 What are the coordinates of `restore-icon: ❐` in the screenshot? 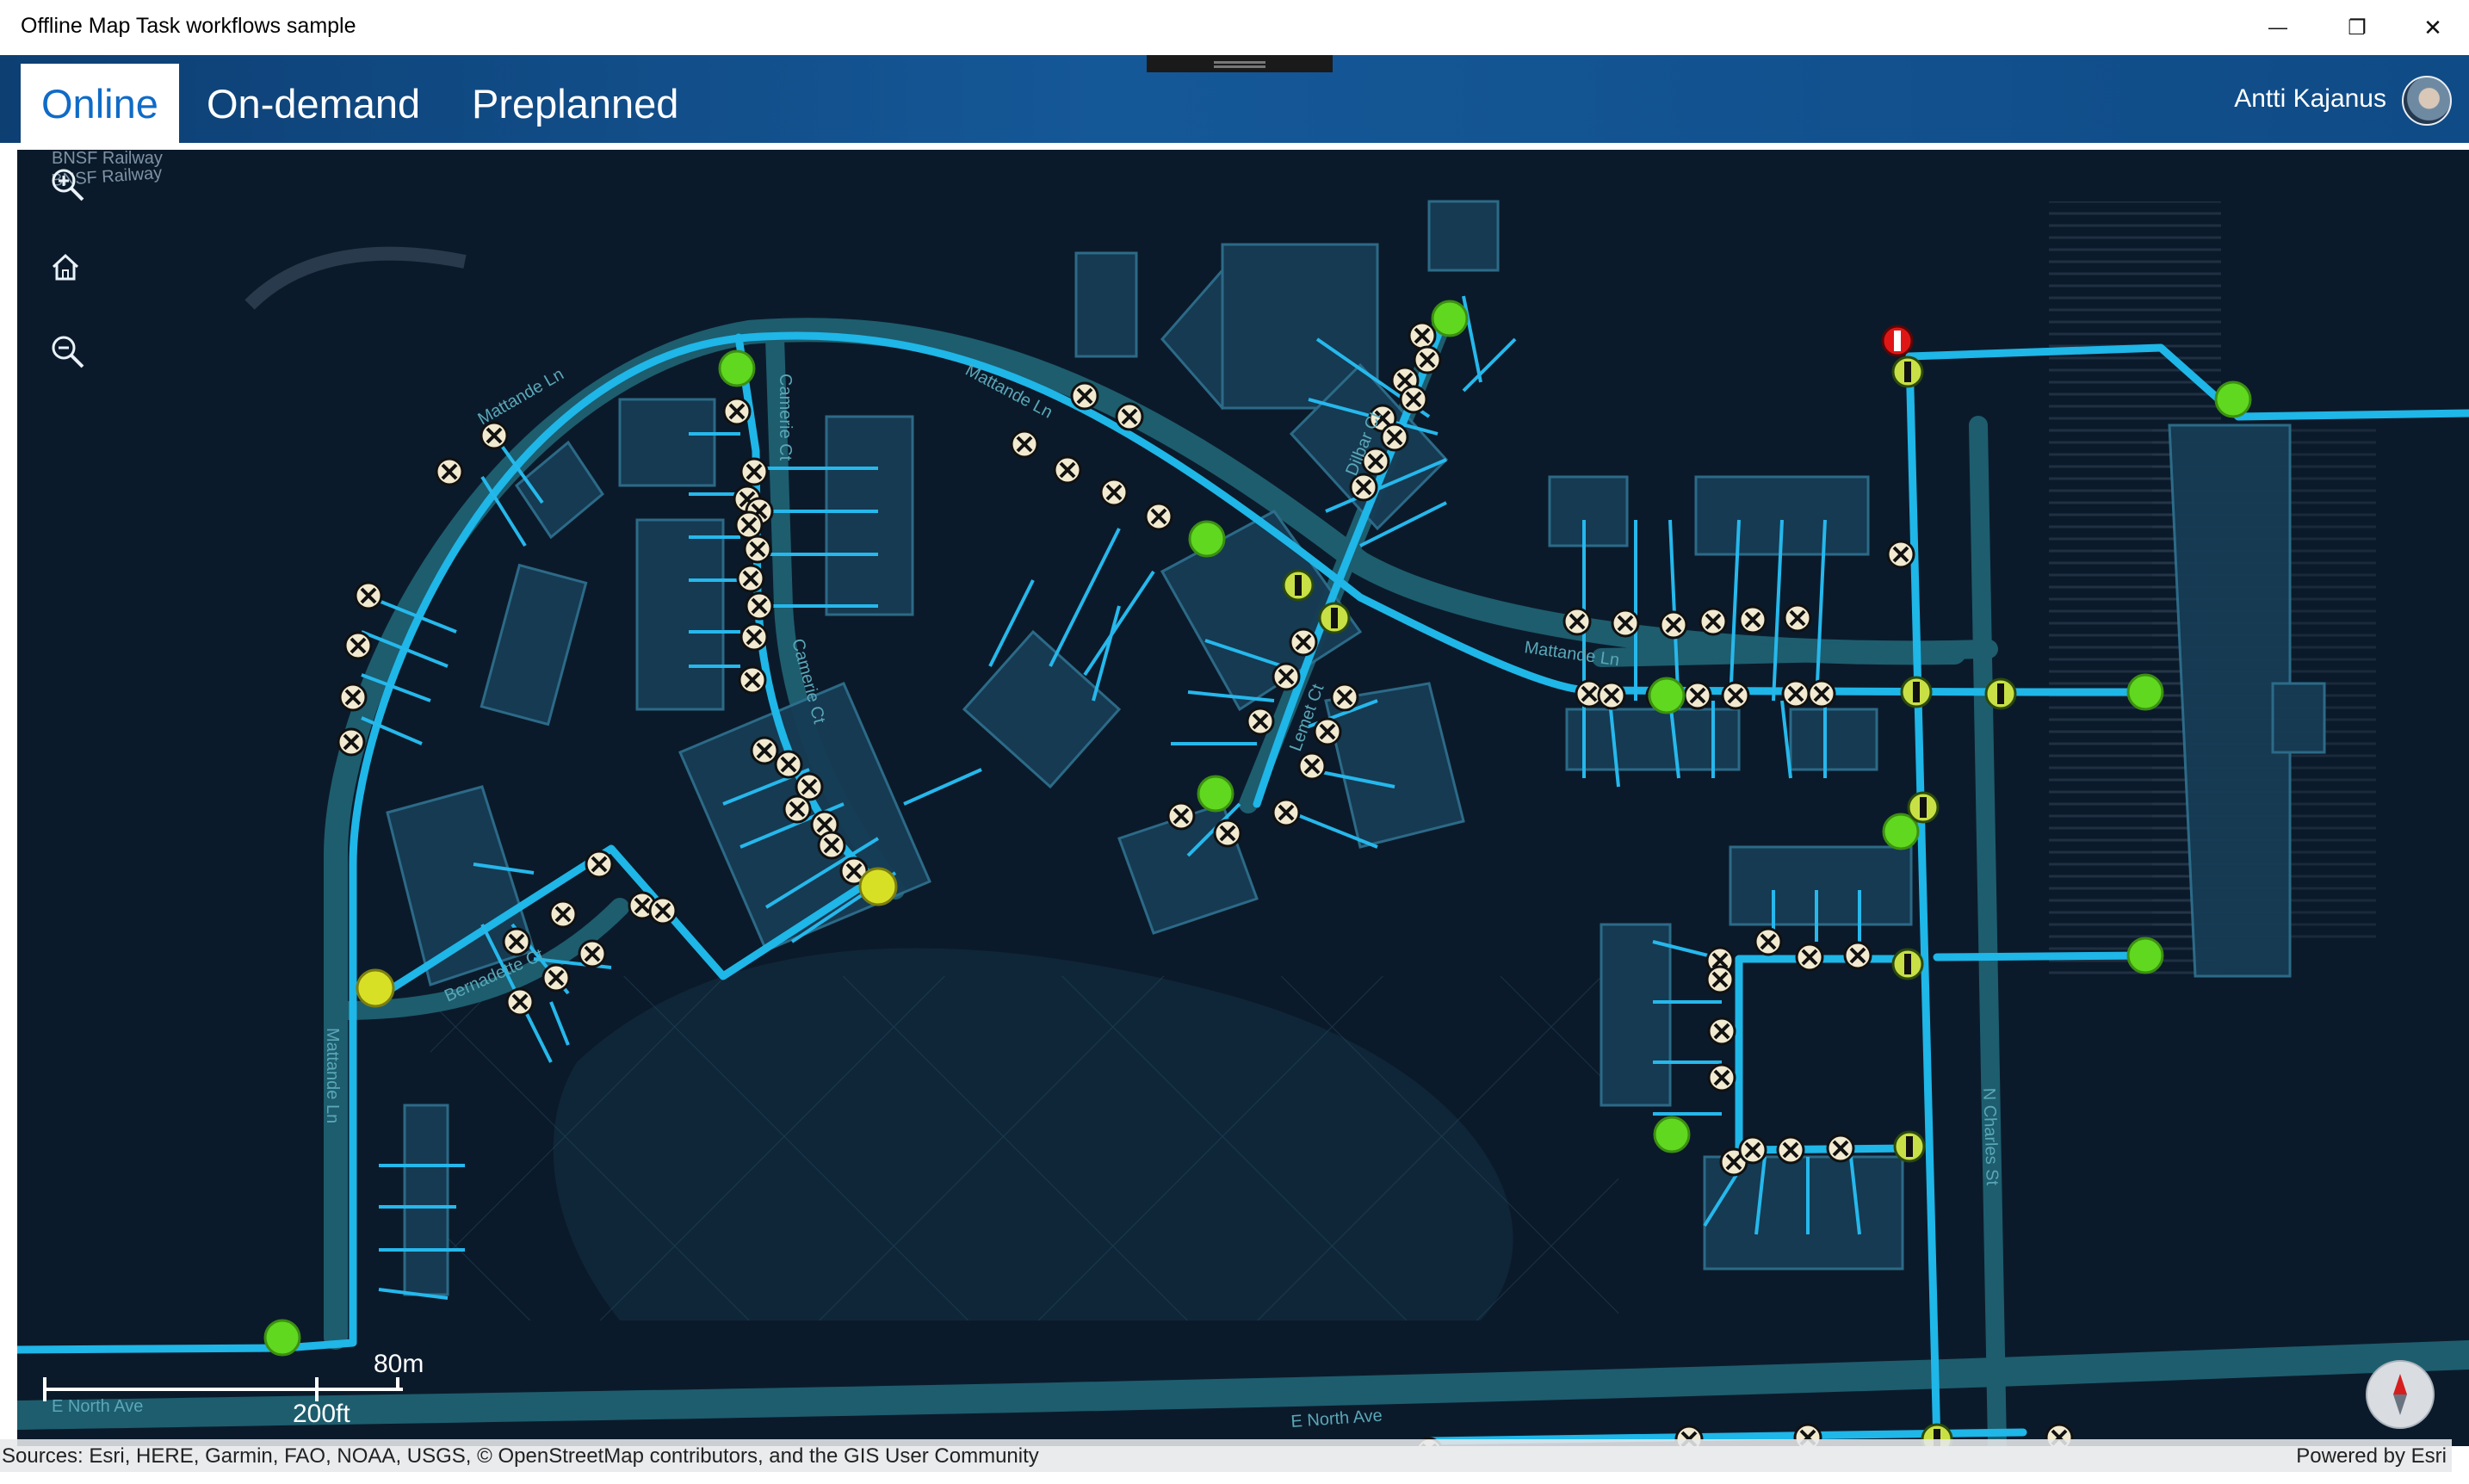 It's located at (2357, 27).